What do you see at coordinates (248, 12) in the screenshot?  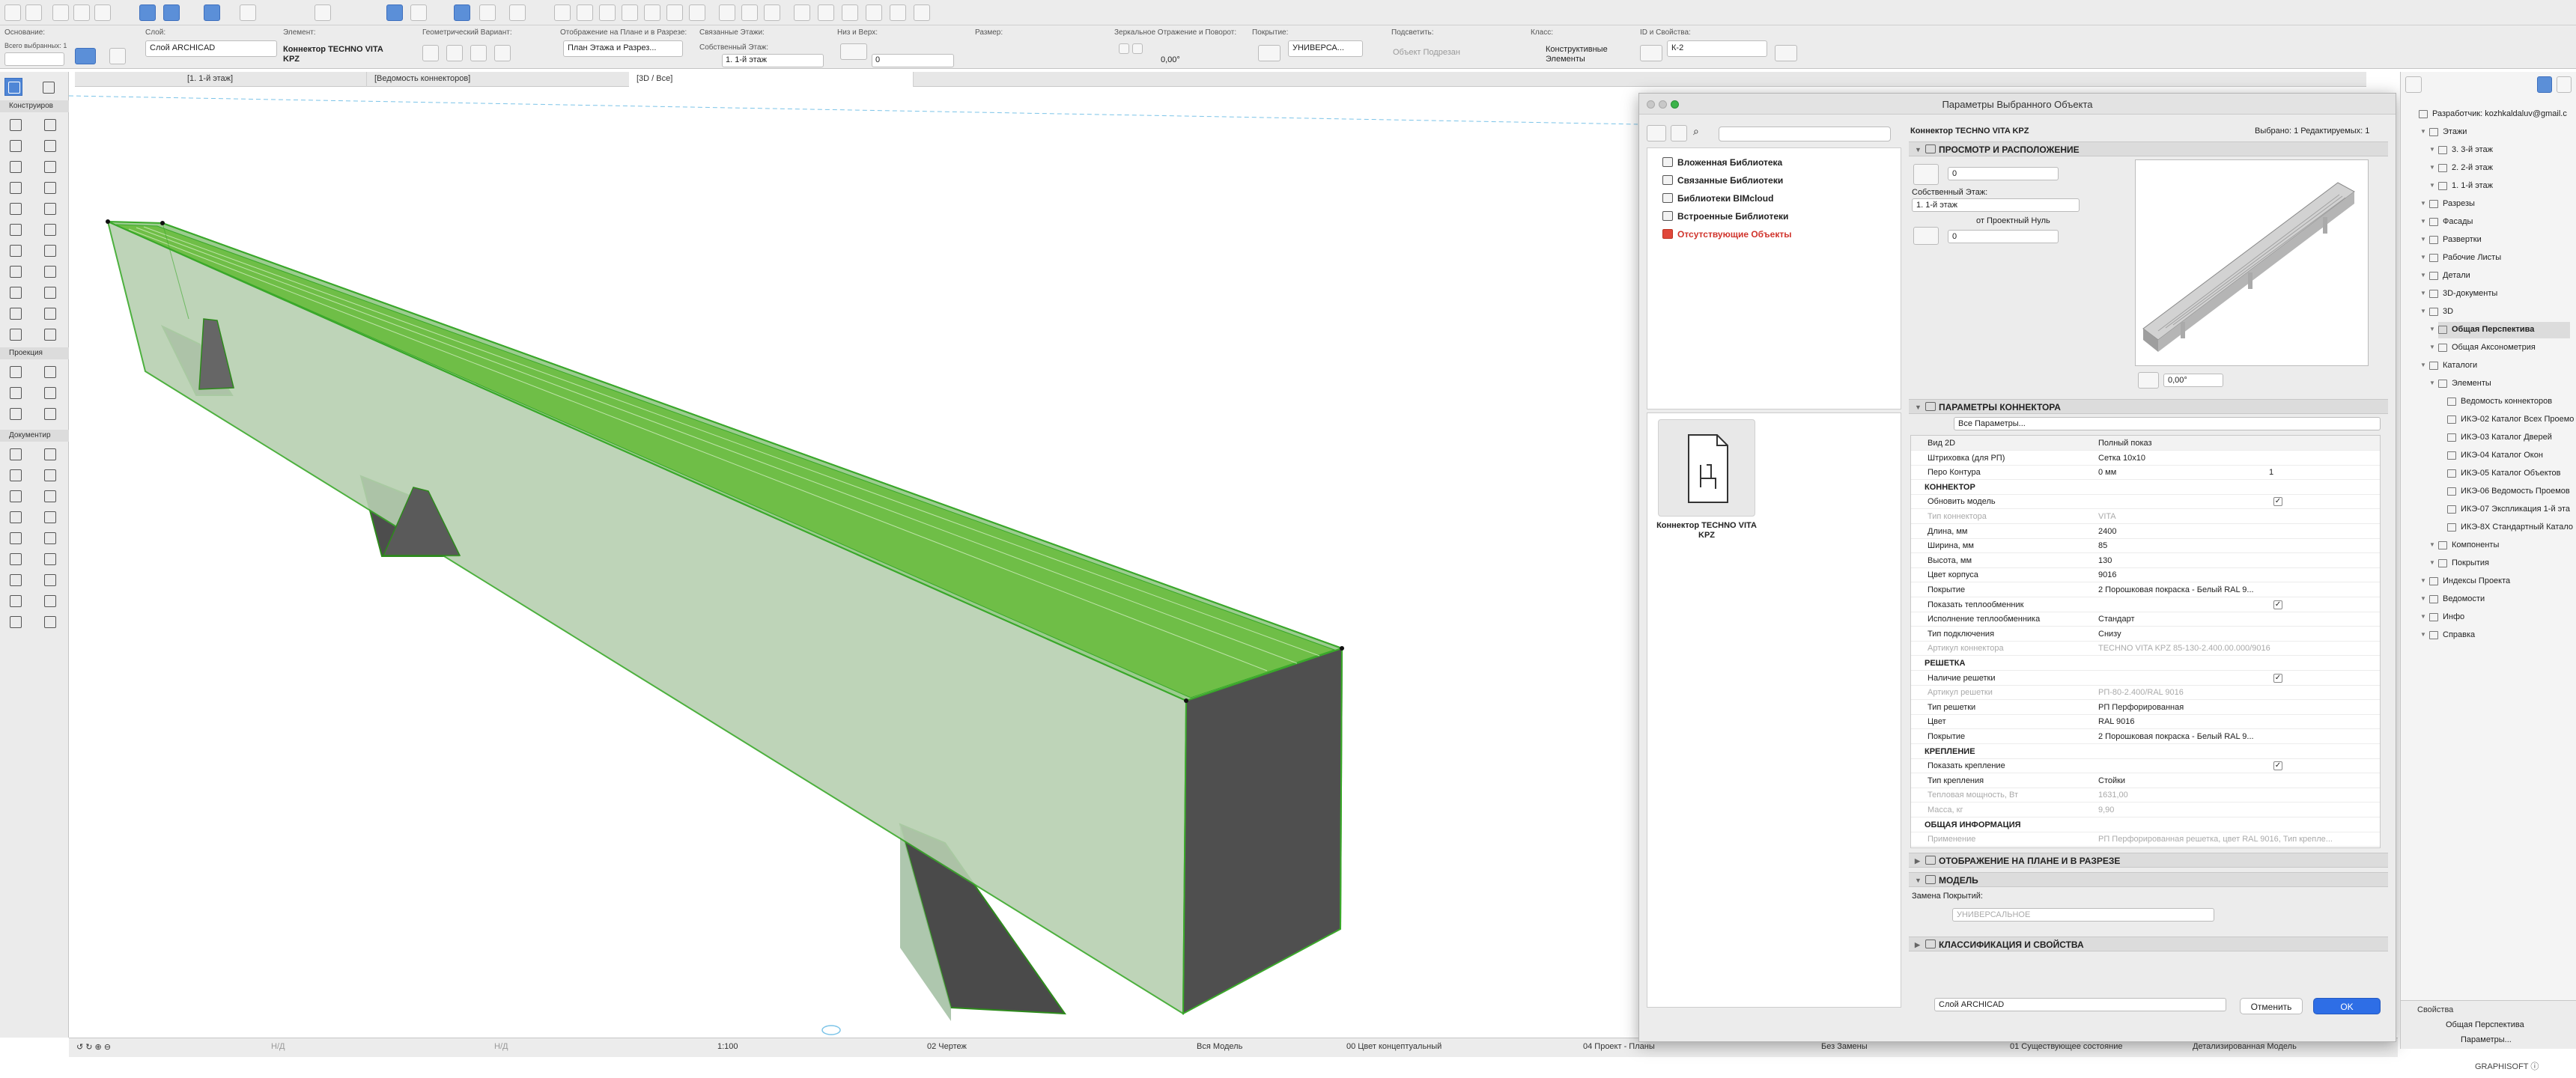 I see `hash-icon` at bounding box center [248, 12].